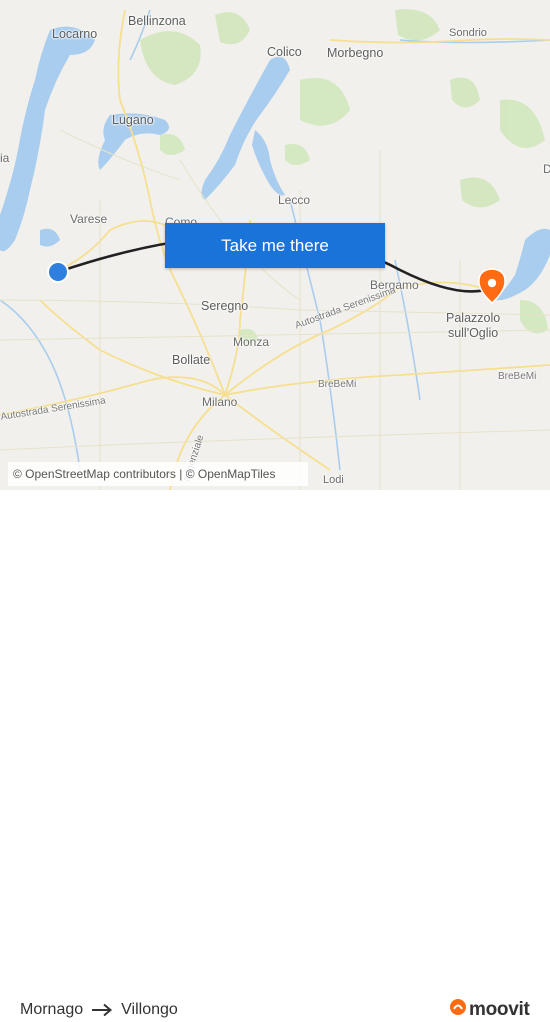 The width and height of the screenshot is (550, 1022). What do you see at coordinates (546, 169) in the screenshot?
I see `label-edge-right: D` at bounding box center [546, 169].